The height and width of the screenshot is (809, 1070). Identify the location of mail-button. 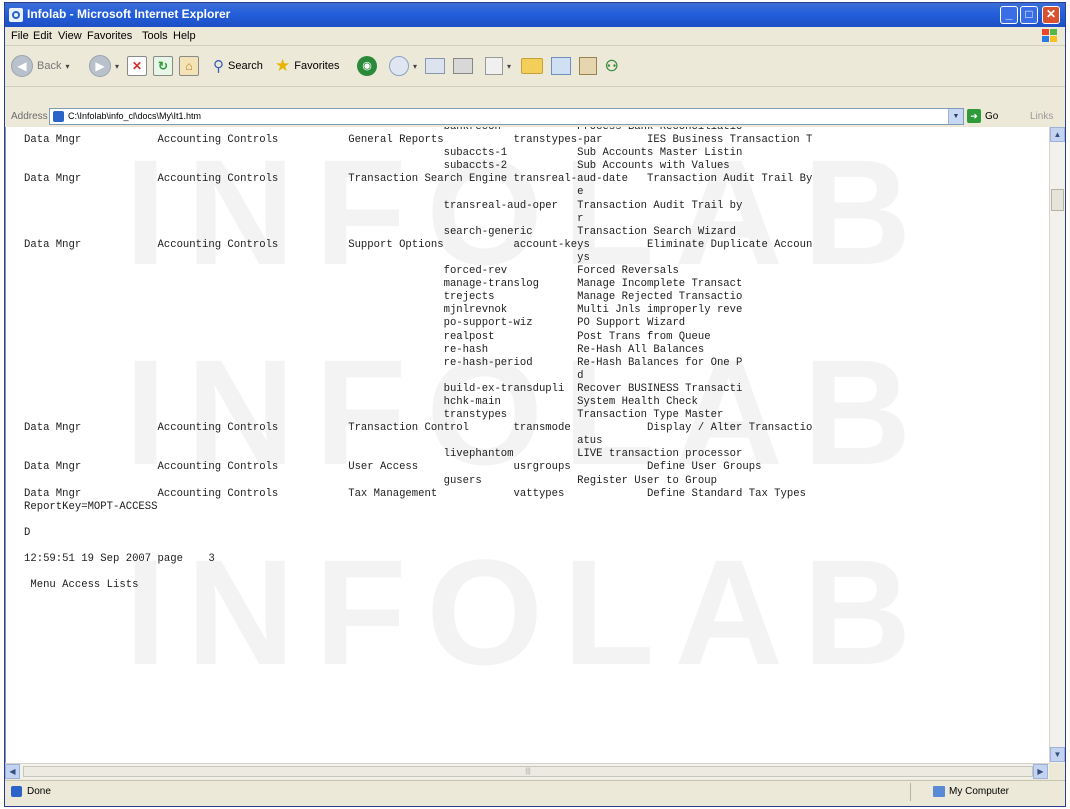
(435, 66).